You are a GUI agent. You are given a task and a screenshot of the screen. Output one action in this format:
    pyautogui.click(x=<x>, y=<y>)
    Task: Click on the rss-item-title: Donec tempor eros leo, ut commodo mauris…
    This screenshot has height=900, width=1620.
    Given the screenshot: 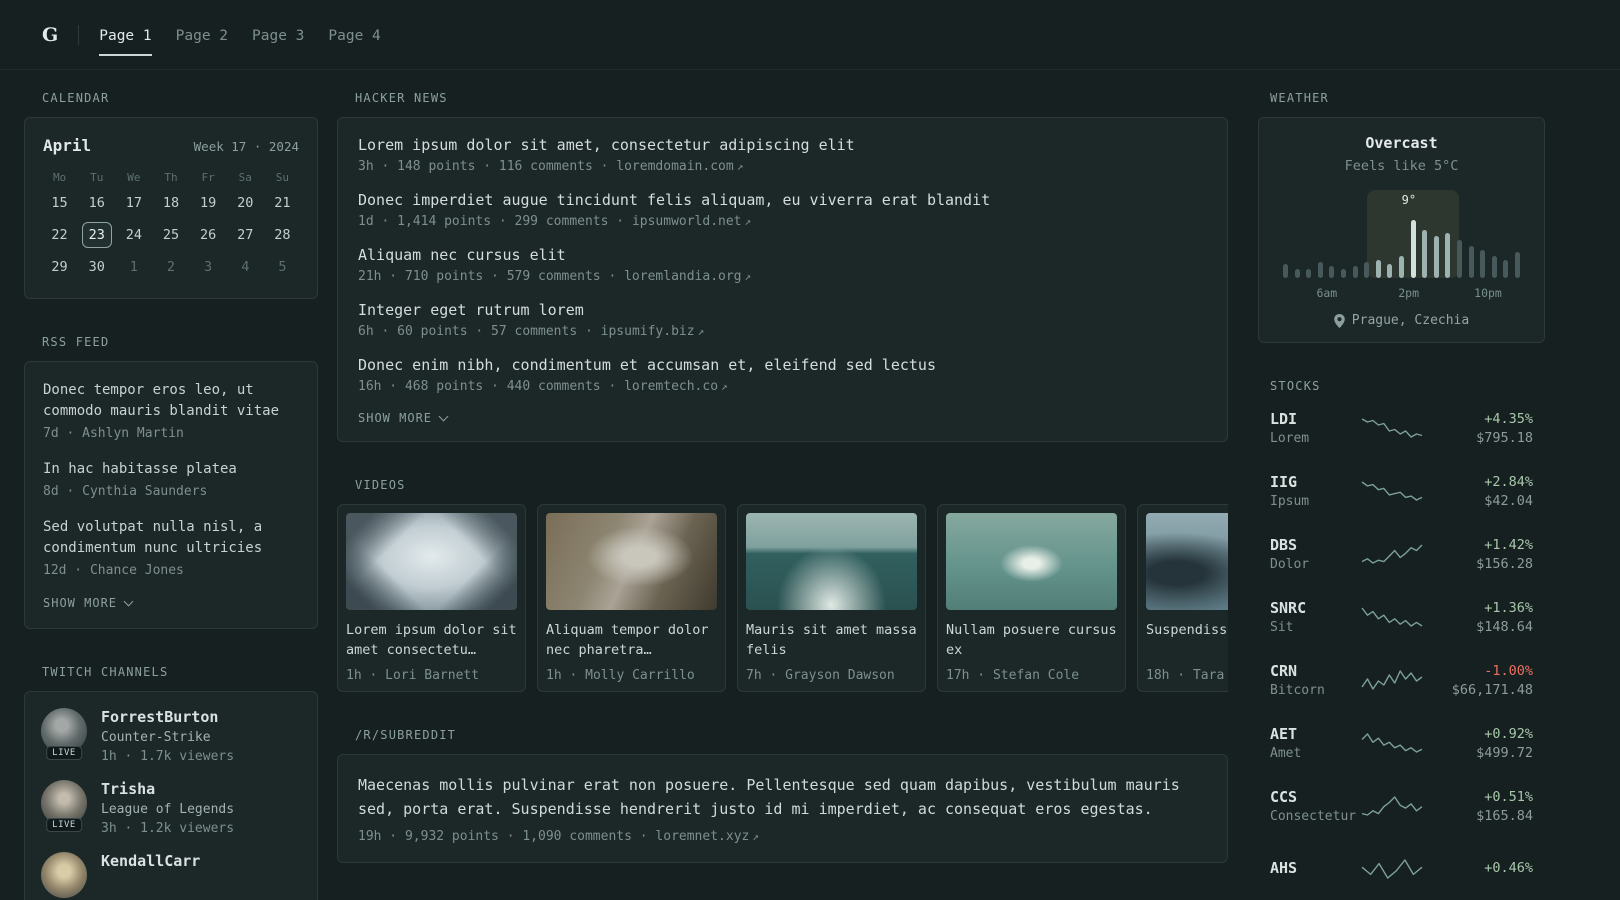 What is the action you would take?
    pyautogui.click(x=171, y=401)
    